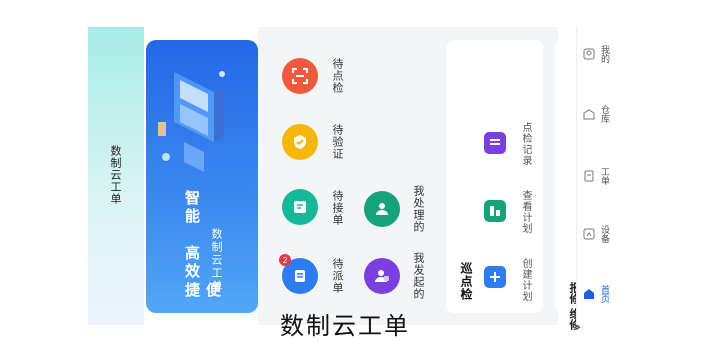  What do you see at coordinates (525, 280) in the screenshot?
I see `patrol-create-plan-label: 创建计划` at bounding box center [525, 280].